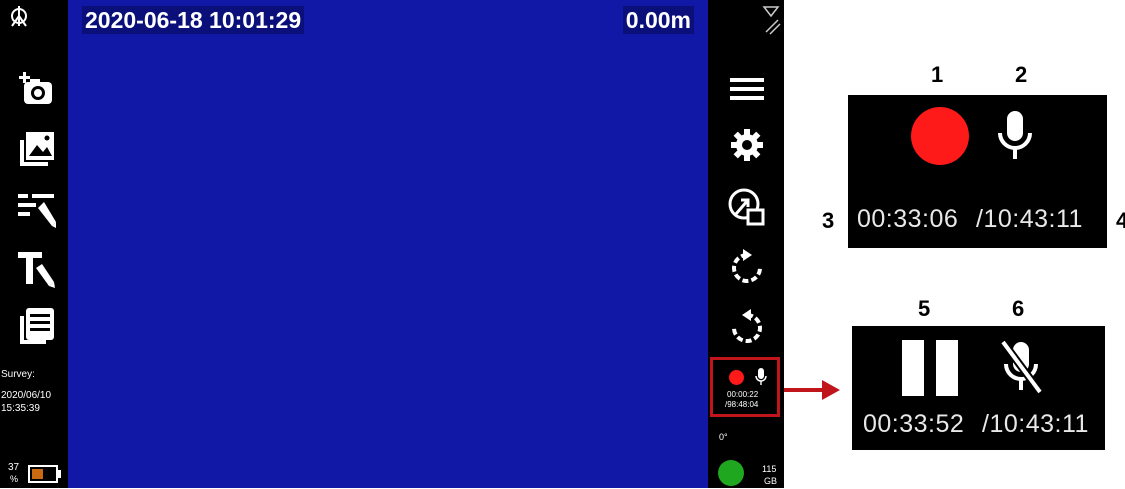 This screenshot has height=489, width=1125. What do you see at coordinates (772, 20) in the screenshot?
I see `no-signal-icon` at bounding box center [772, 20].